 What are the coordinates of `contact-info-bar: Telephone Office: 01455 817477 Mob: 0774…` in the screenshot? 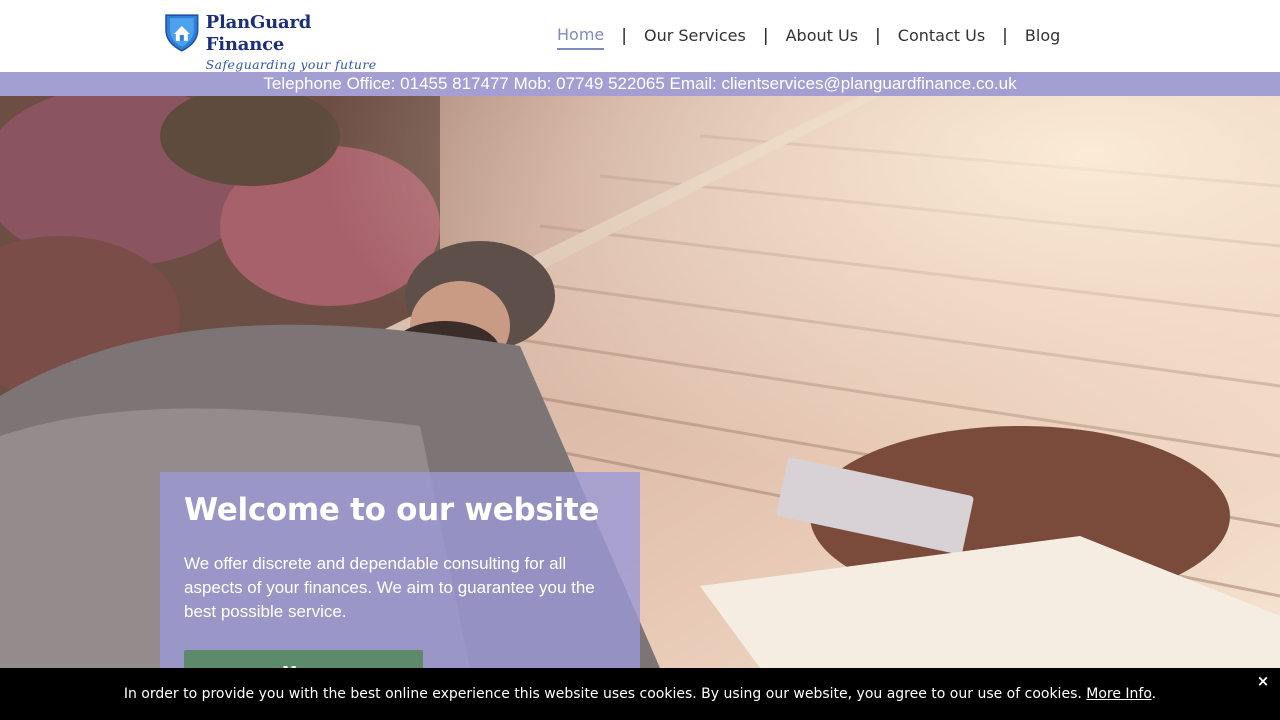 It's located at (640, 84).